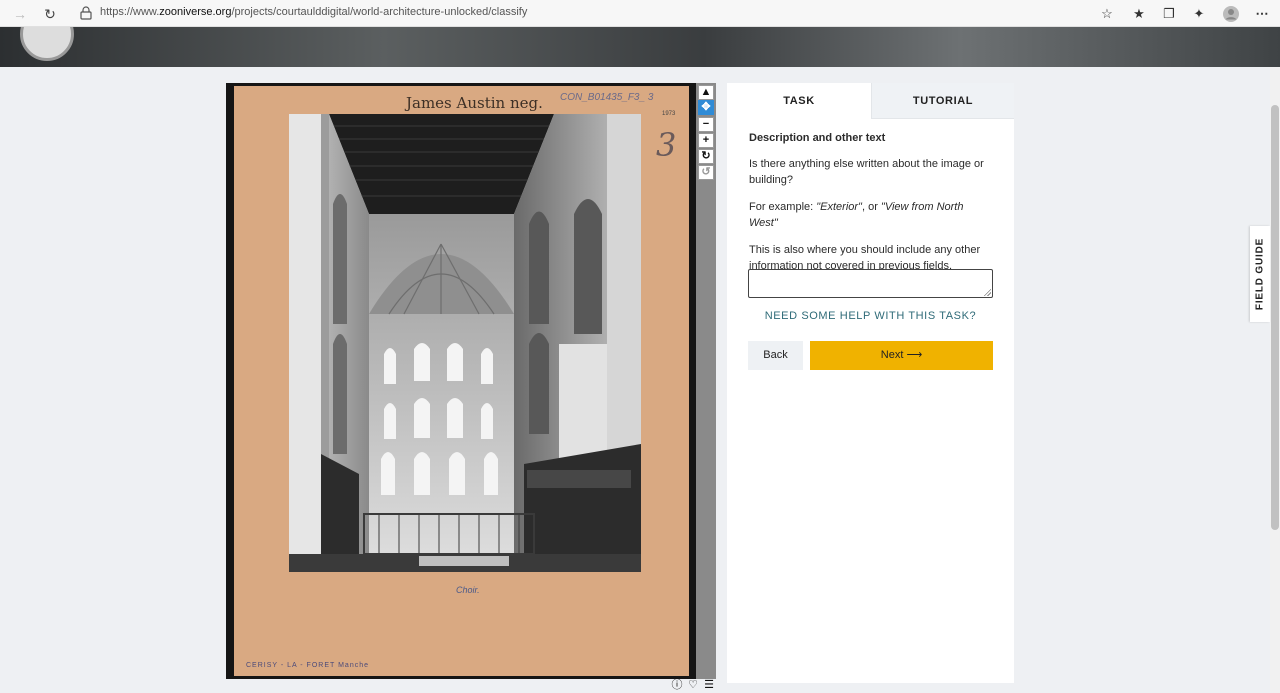 Image resolution: width=1280 pixels, height=693 pixels. Describe the element at coordinates (50, 14) in the screenshot. I see `refresh-icon: ↻` at that location.